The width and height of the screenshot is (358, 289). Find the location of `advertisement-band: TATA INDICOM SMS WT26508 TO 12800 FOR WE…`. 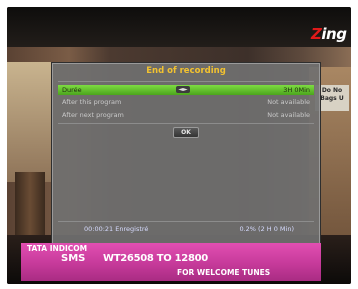

advertisement-band: TATA INDICOM SMS WT26508 TO 12800 FOR WE… is located at coordinates (171, 262).